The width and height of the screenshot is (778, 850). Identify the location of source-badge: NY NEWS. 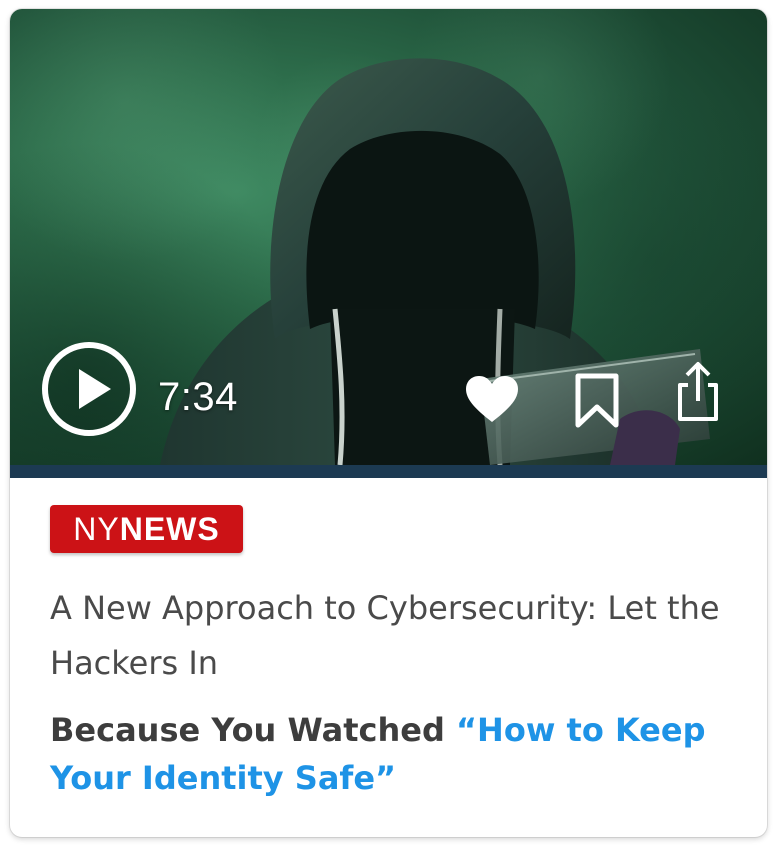
(146, 529).